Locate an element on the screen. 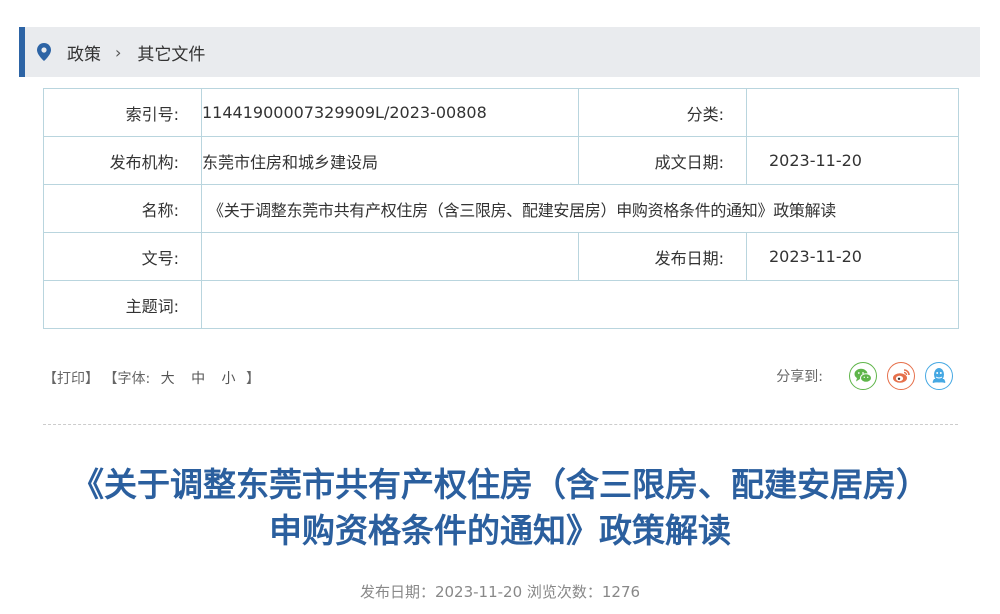  publisher-label: 发布机构: is located at coordinates (122, 160).